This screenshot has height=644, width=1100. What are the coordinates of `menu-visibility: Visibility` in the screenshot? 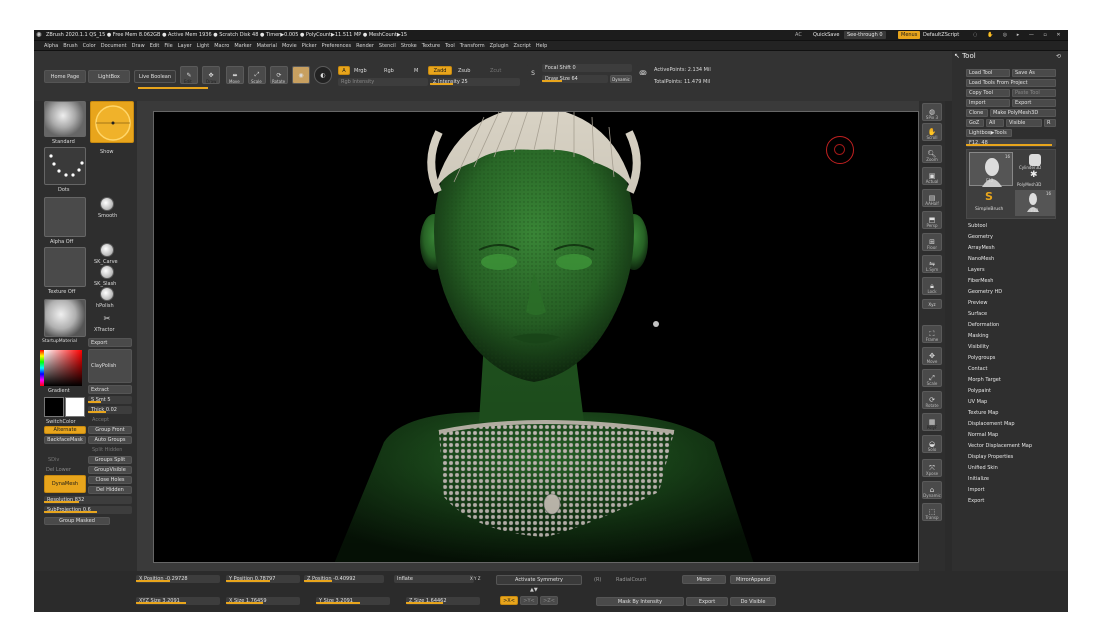 It's located at (978, 347).